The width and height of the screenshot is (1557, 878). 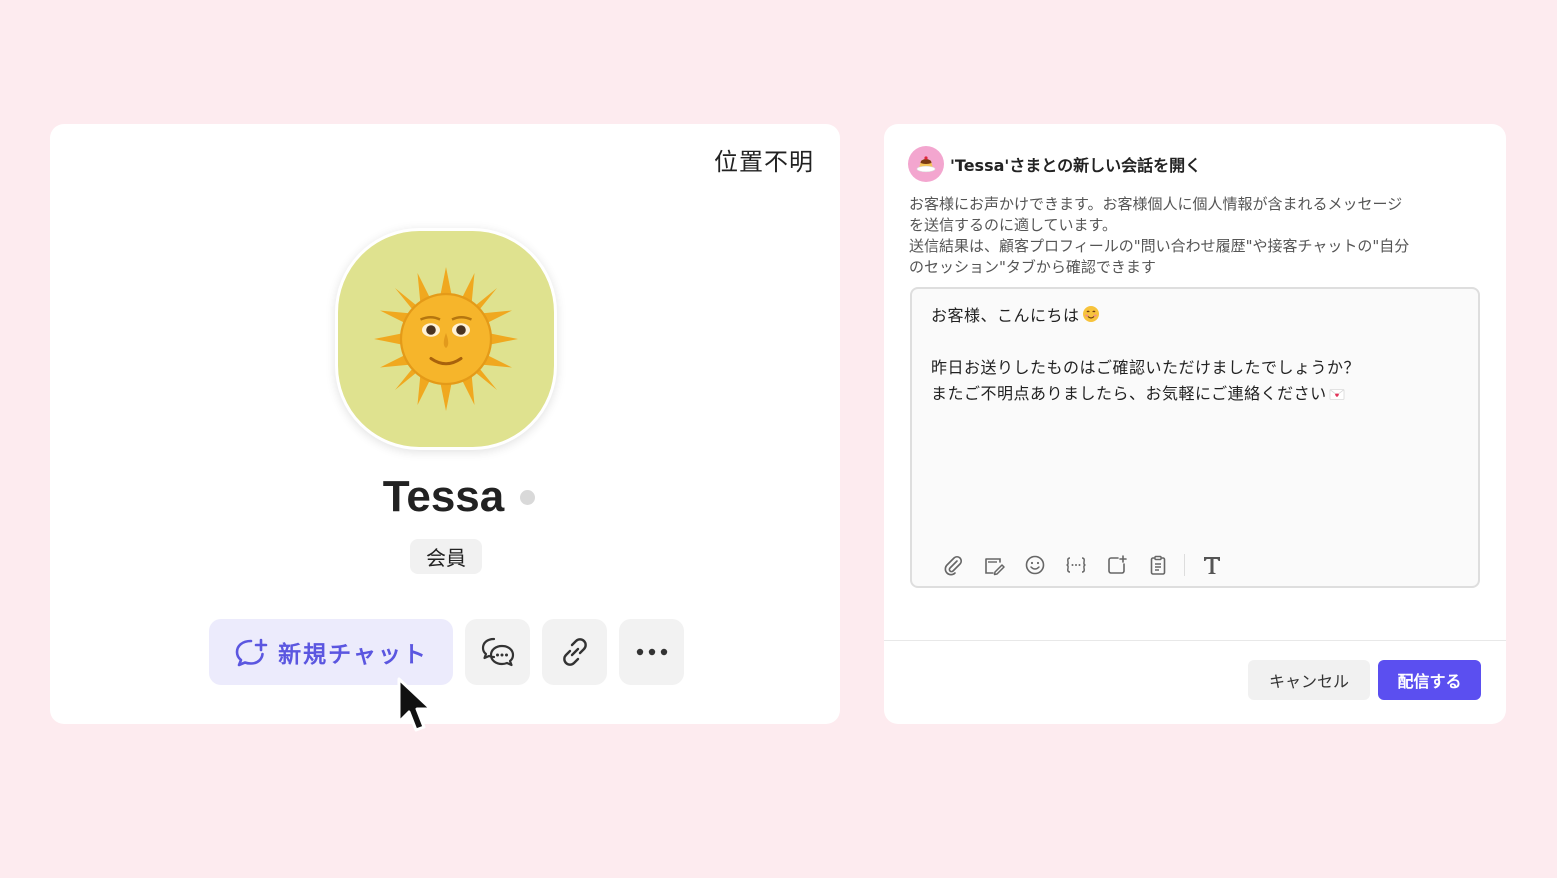 What do you see at coordinates (1013, 225) in the screenshot?
I see `description-line: を送信するのに適しています。` at bounding box center [1013, 225].